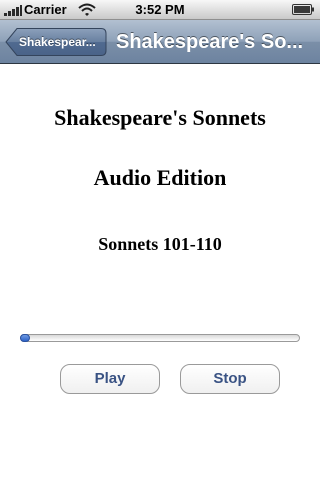 The height and width of the screenshot is (480, 320). What do you see at coordinates (25, 338) in the screenshot?
I see `slider-fill` at bounding box center [25, 338].